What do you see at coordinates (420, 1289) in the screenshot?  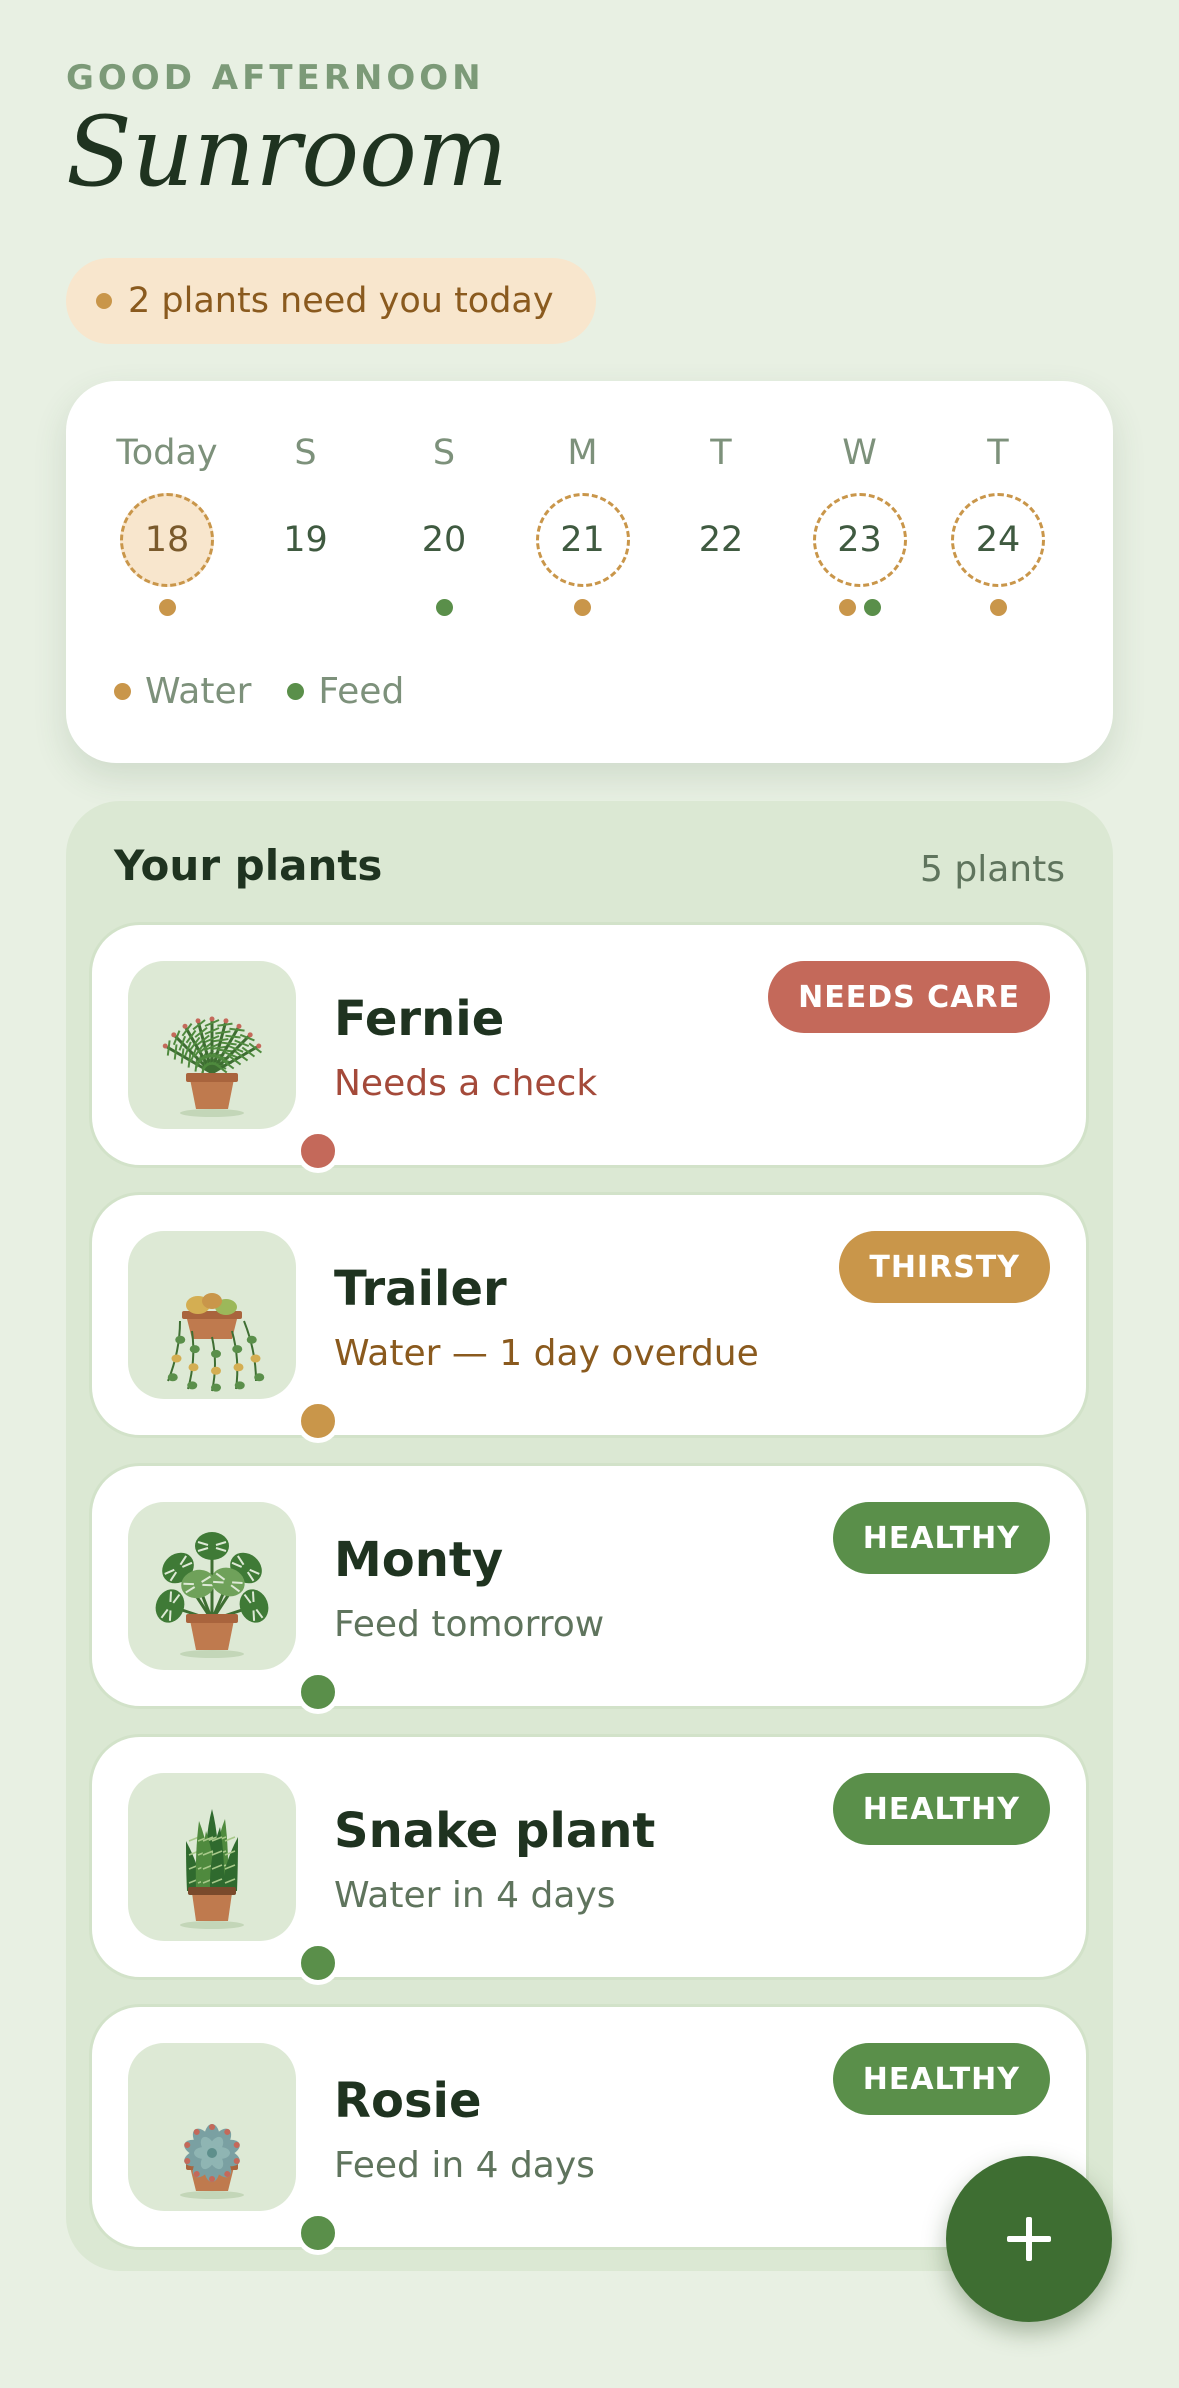 I see `plant-name: Trailer` at bounding box center [420, 1289].